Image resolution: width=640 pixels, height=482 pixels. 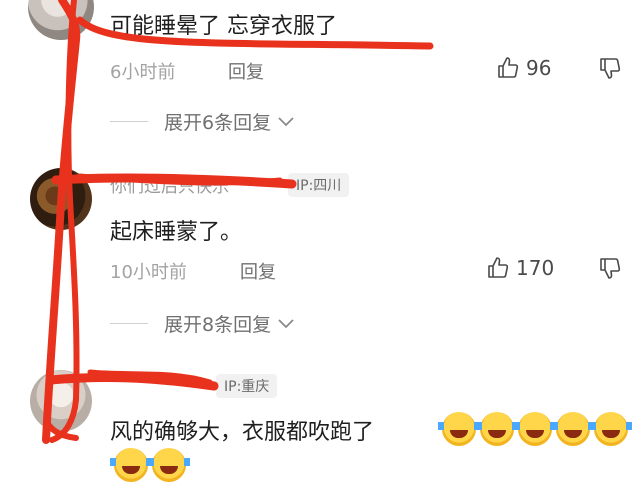 What do you see at coordinates (169, 184) in the screenshot?
I see `username: 你们过后只快乐` at bounding box center [169, 184].